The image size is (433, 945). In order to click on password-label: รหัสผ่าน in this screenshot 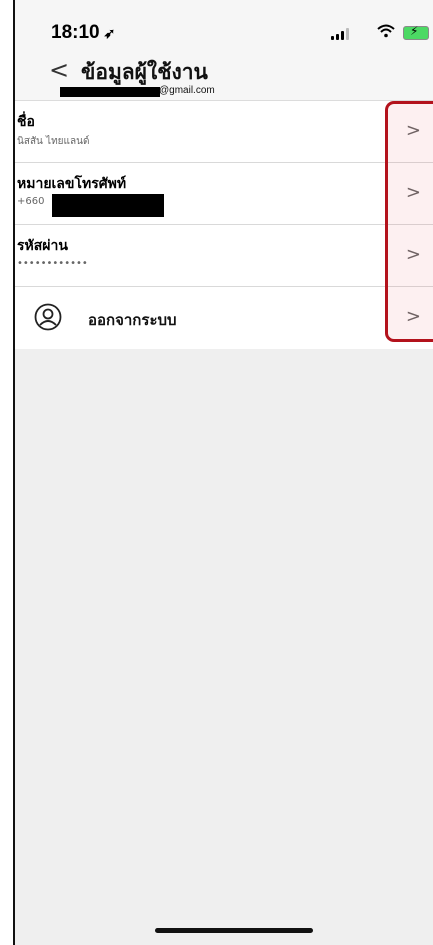, I will do `click(42, 246)`.